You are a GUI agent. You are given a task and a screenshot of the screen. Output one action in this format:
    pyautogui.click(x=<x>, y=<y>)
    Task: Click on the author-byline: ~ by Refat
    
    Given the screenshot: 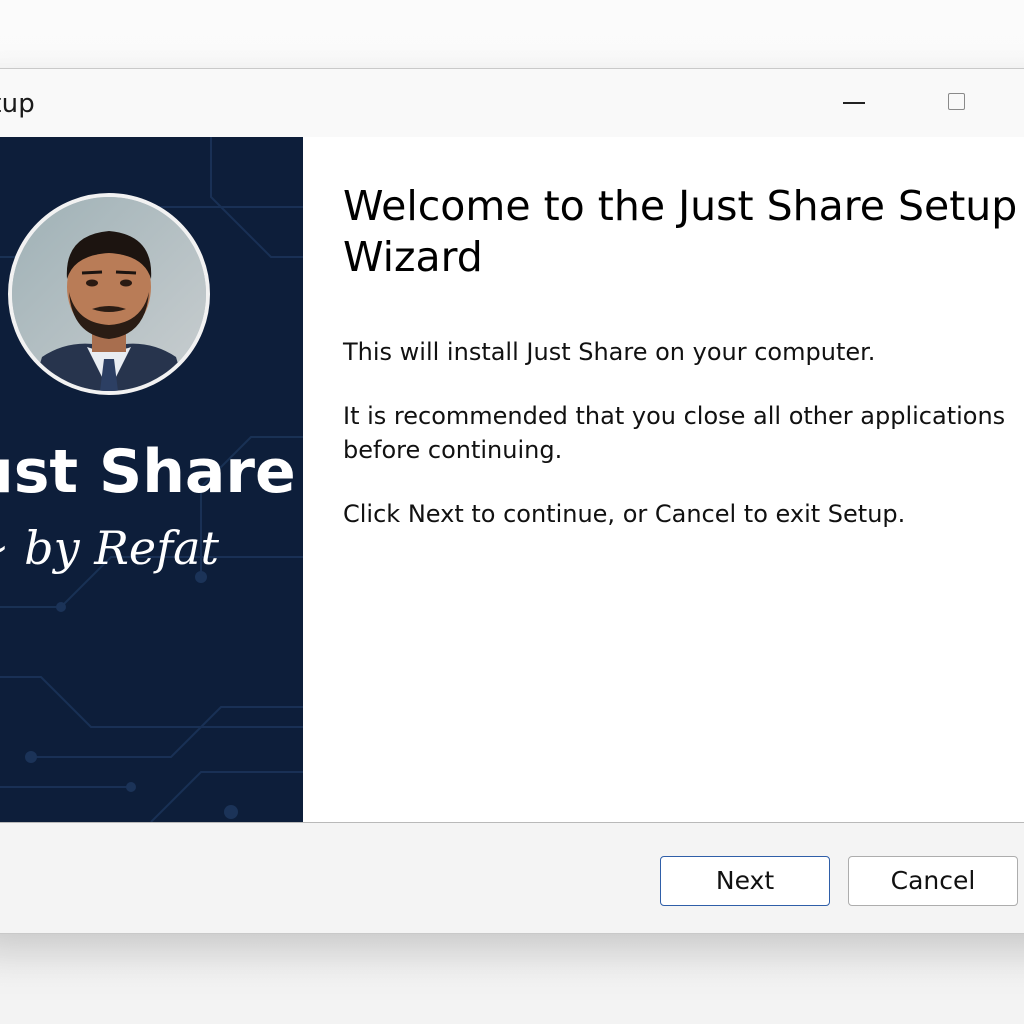 What is the action you would take?
    pyautogui.click(x=110, y=548)
    